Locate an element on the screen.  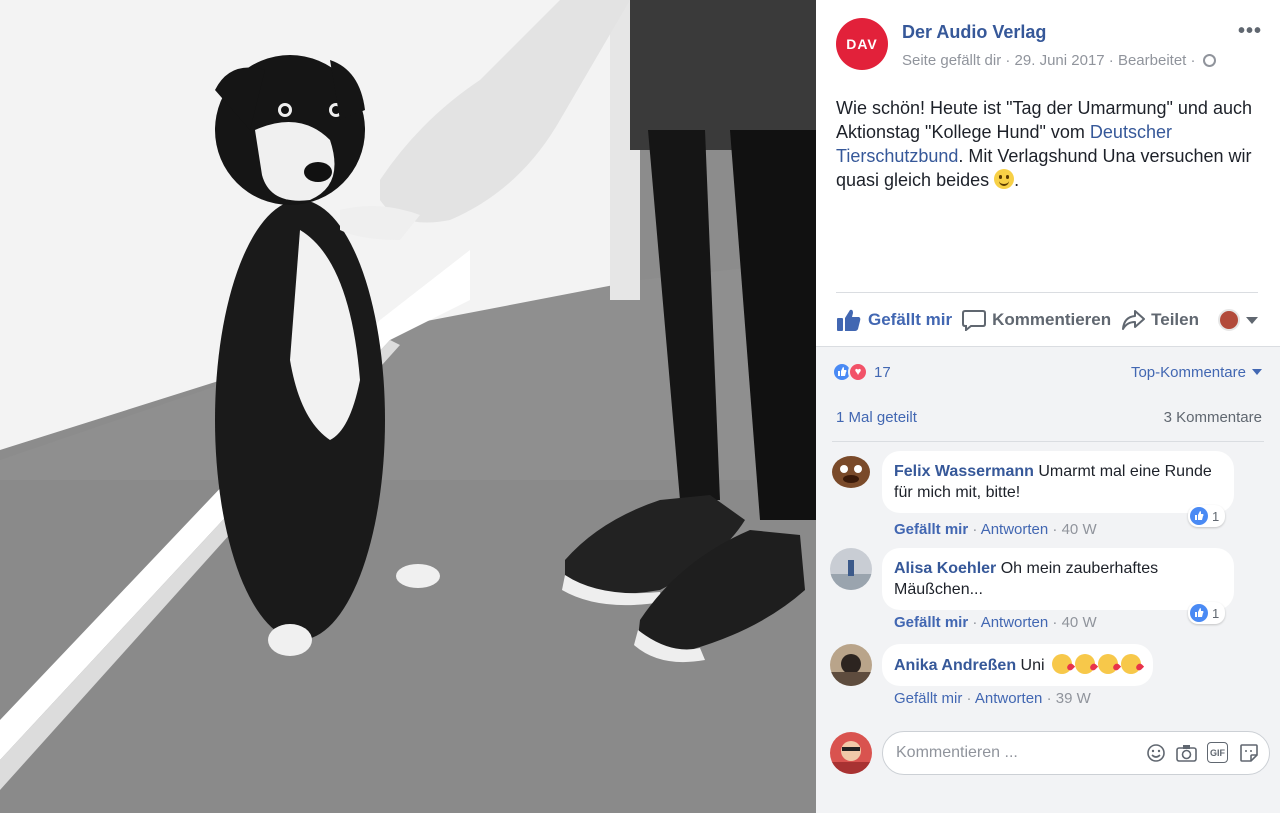
comment-actions: Gefällt mir · Antworten · 39 W is located at coordinates (992, 698).